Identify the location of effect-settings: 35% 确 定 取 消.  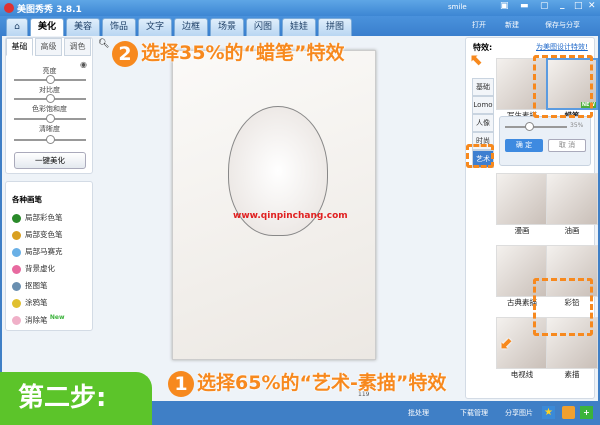
(545, 141).